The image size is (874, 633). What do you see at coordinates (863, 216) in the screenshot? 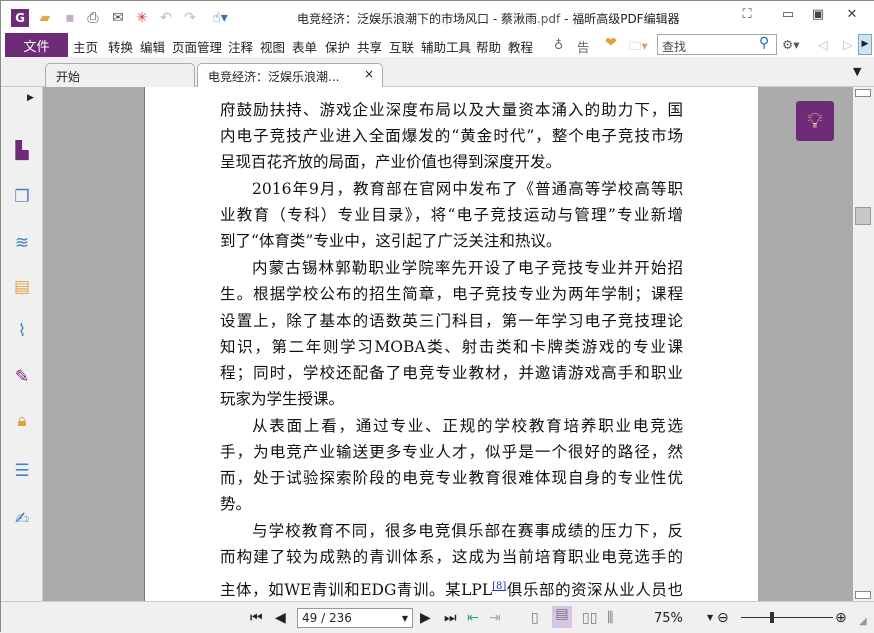
I see `scrollbar-thumb` at bounding box center [863, 216].